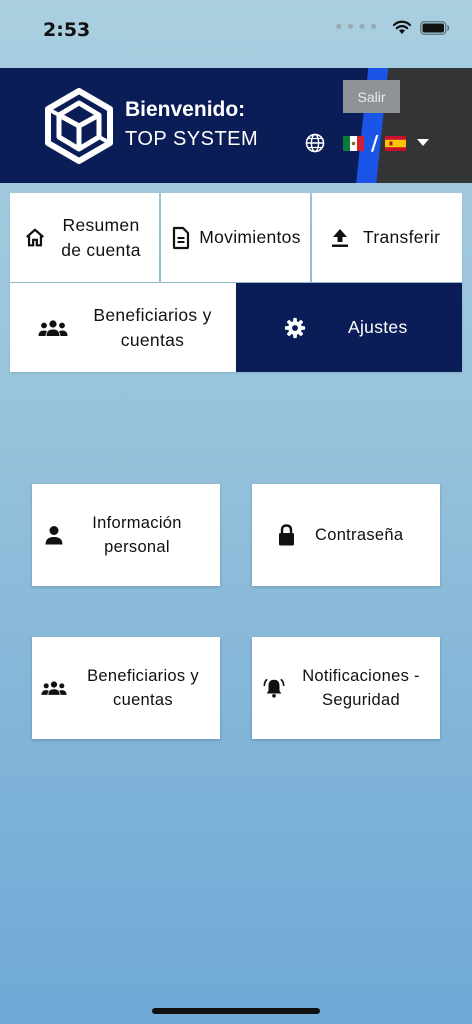 This screenshot has height=1024, width=472. Describe the element at coordinates (402, 237) in the screenshot. I see `nav-item-label: Transferir` at that location.